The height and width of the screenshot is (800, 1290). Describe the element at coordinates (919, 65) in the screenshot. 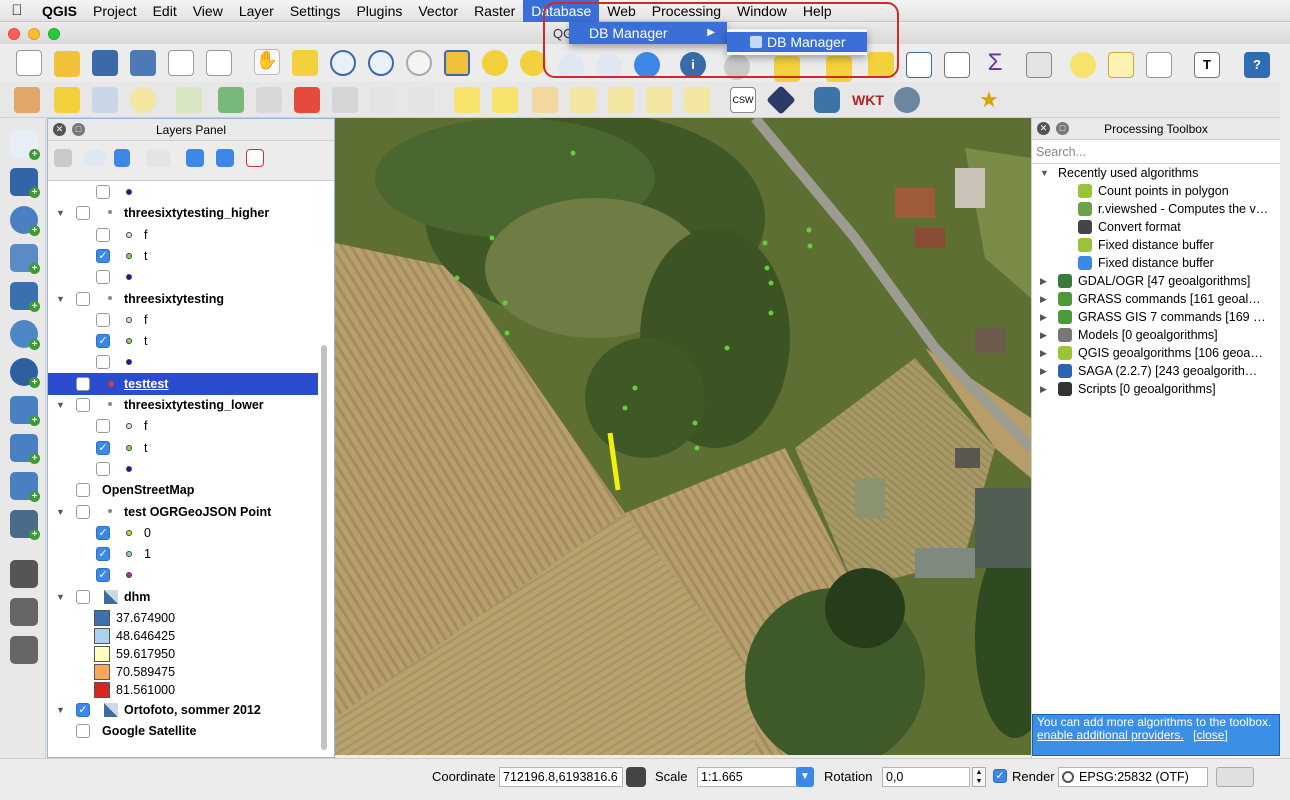

I see `attribute-table-icon` at that location.